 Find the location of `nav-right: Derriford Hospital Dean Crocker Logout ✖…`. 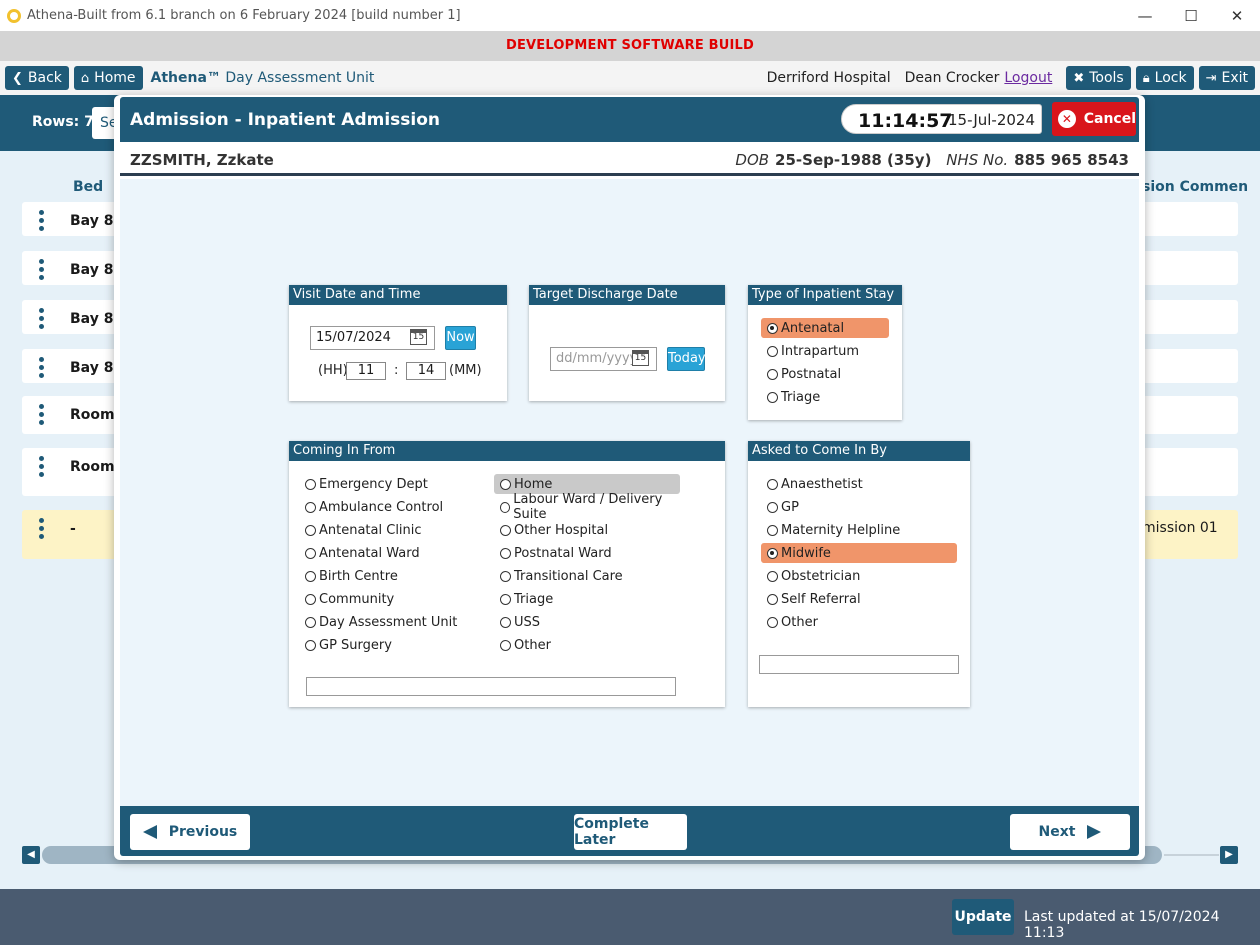

nav-right: Derriford Hospital Dean Crocker Logout ✖… is located at coordinates (1013, 78).